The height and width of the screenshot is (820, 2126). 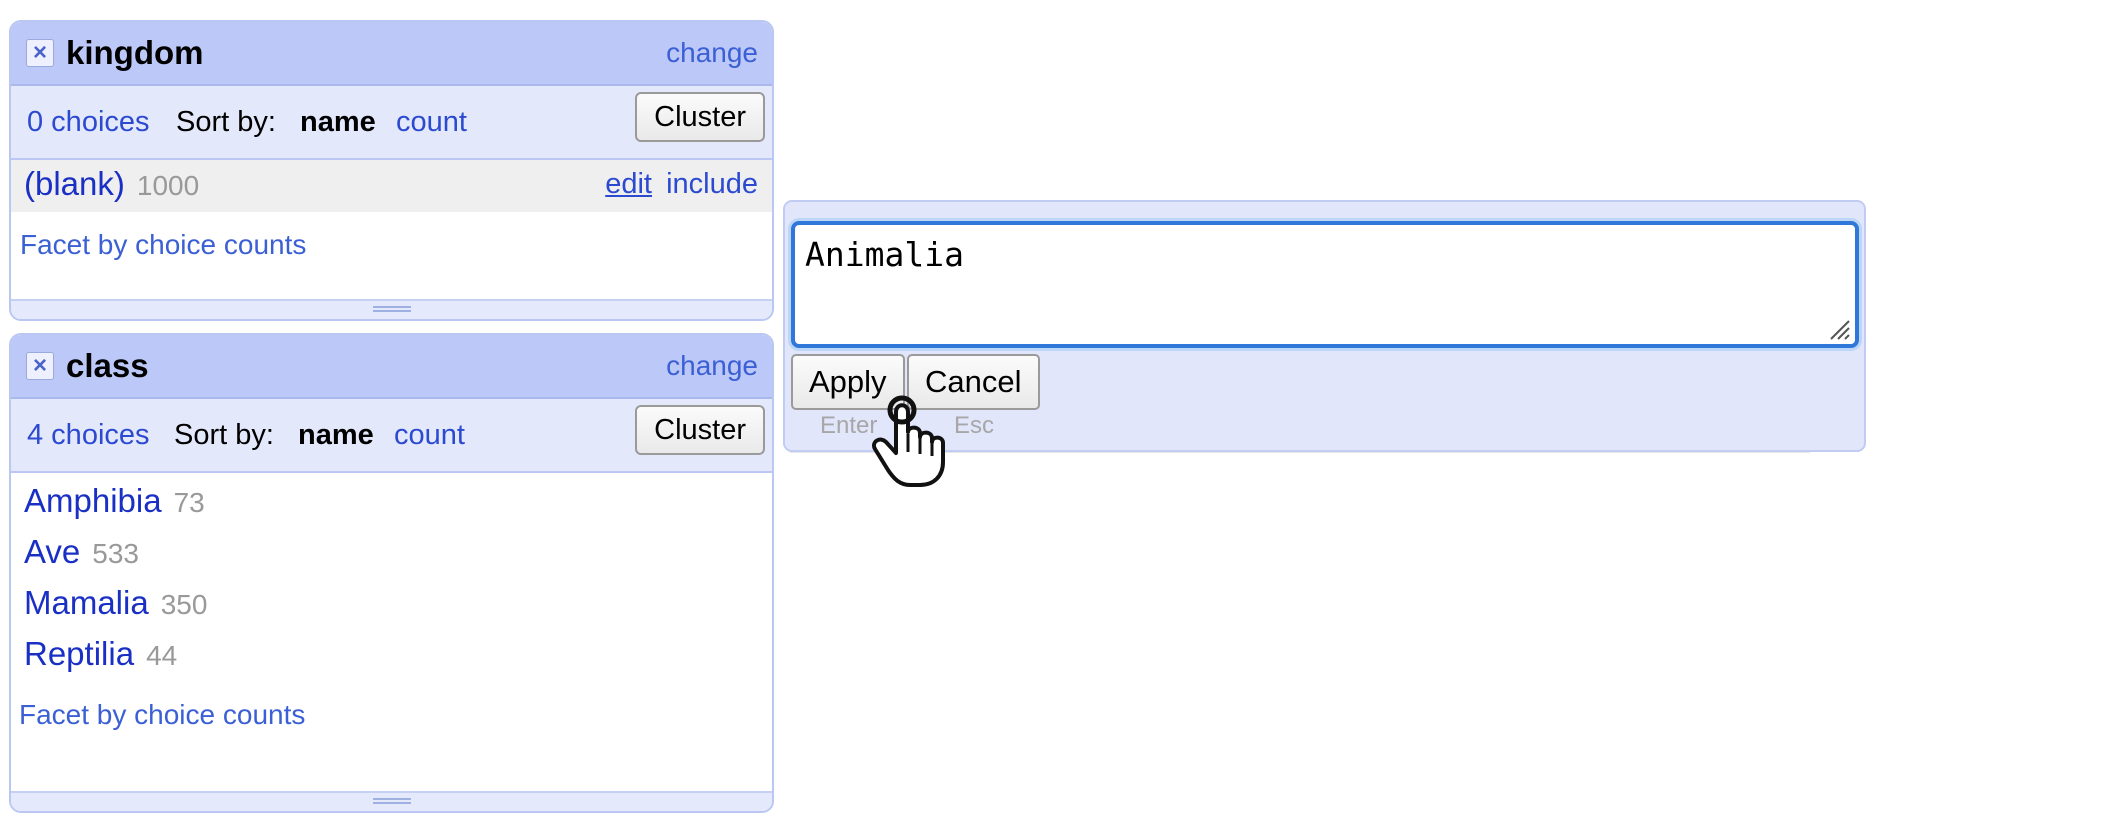 What do you see at coordinates (189, 502) in the screenshot?
I see `choice-count: 73` at bounding box center [189, 502].